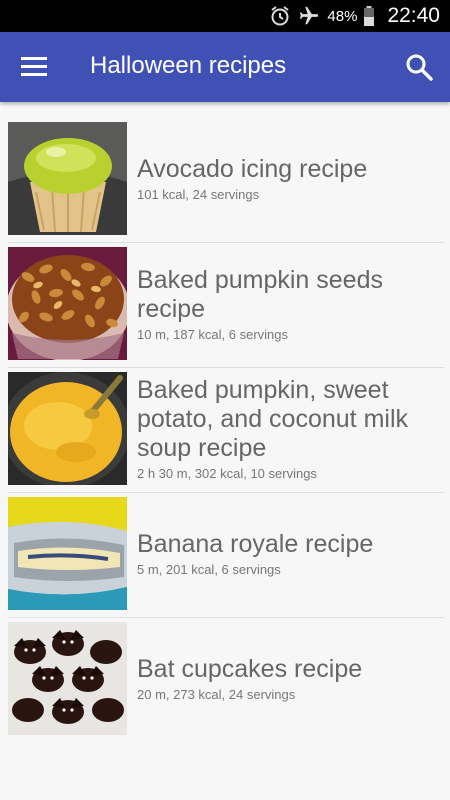 The image size is (450, 800). I want to click on recipe-name: Banana royale recipe, so click(255, 544).